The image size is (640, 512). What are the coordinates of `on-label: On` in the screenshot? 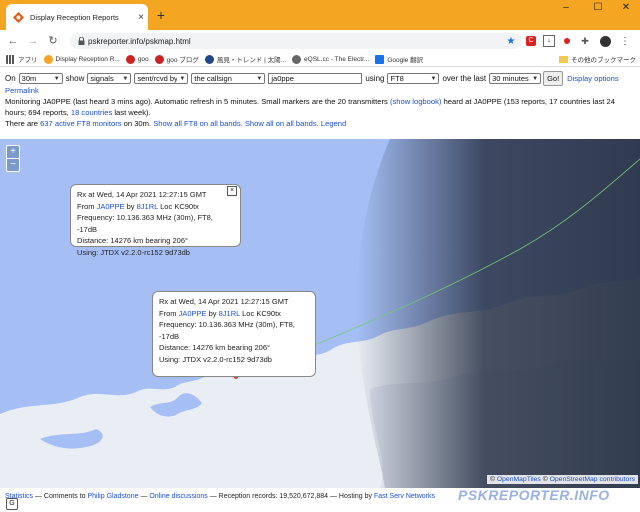 It's located at (10, 78).